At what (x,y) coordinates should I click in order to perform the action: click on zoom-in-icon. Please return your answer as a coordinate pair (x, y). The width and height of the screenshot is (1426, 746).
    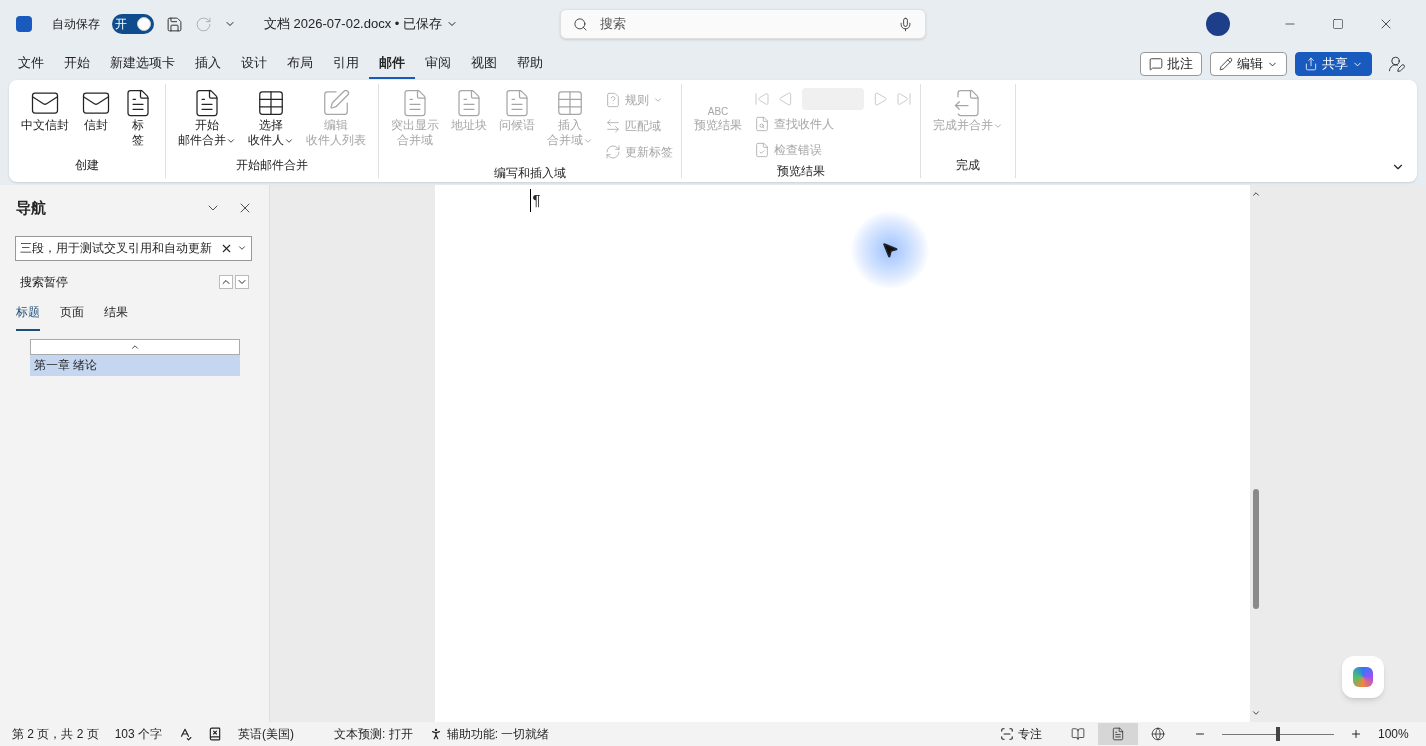
    Looking at the image, I should click on (1356, 734).